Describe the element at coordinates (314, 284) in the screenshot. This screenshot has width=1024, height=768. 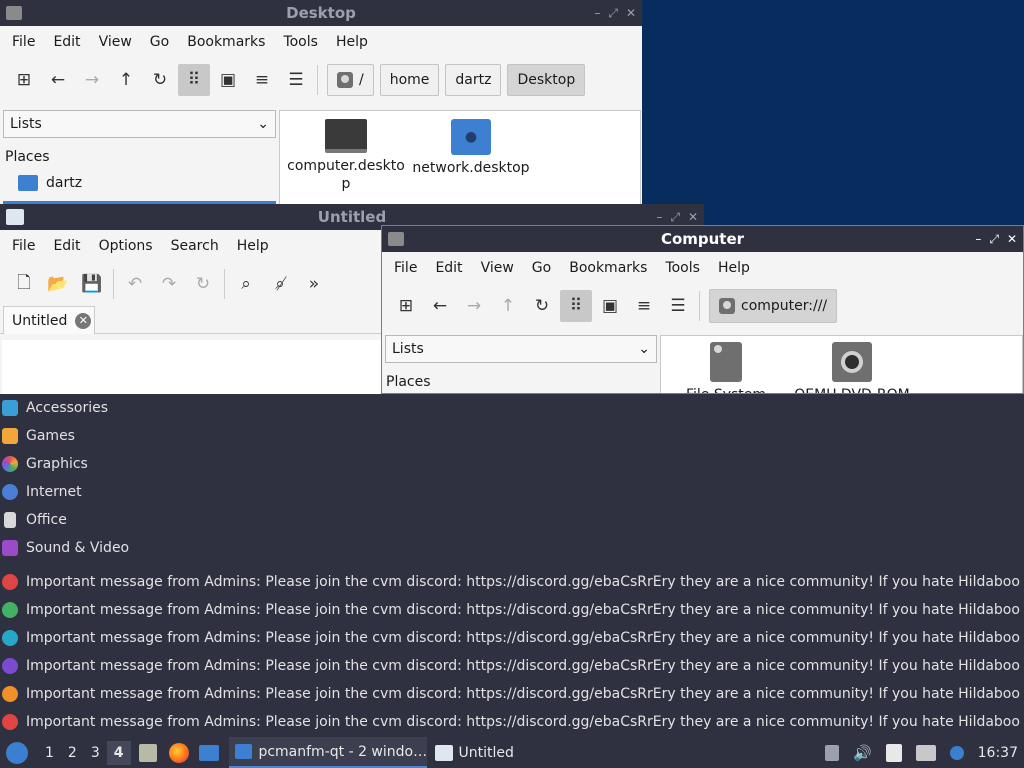
I see `more-icon: »` at that location.